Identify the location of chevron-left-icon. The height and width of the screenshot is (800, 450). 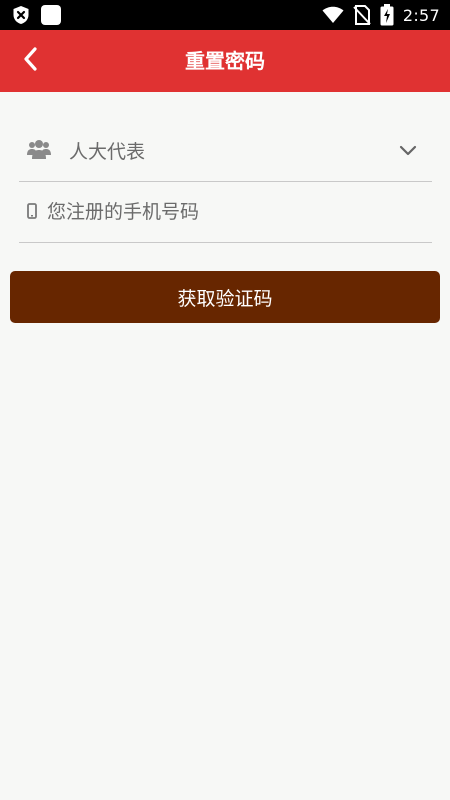
(30, 61).